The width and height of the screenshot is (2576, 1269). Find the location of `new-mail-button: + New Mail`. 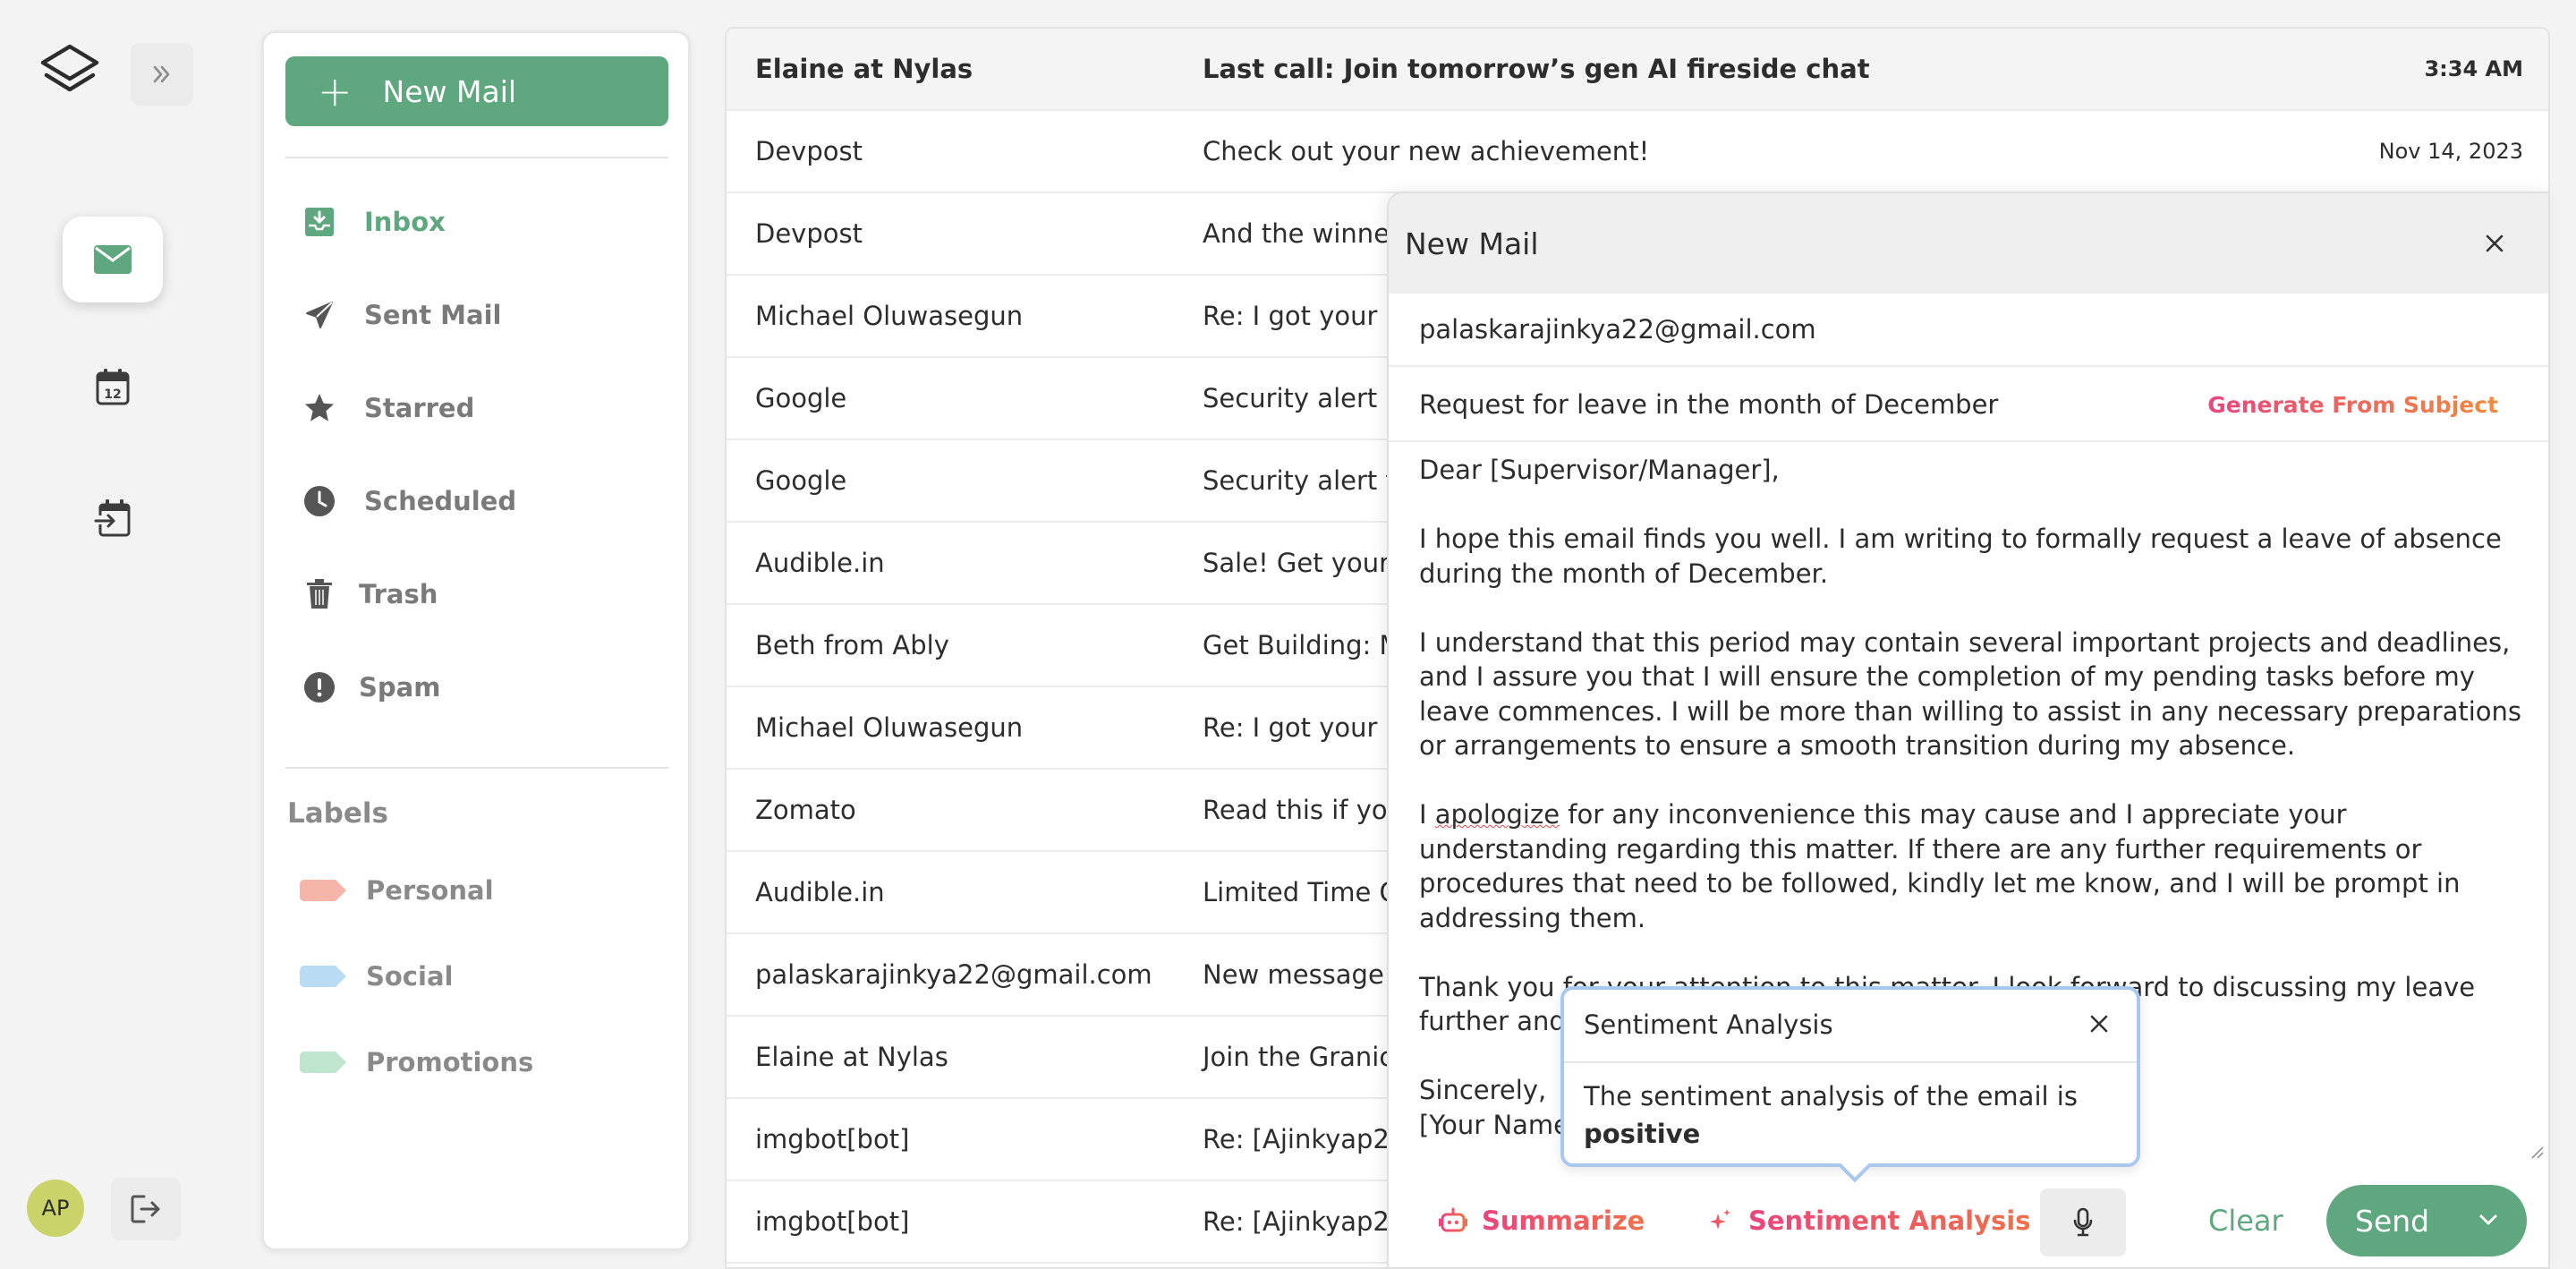

new-mail-button: + New Mail is located at coordinates (476, 91).